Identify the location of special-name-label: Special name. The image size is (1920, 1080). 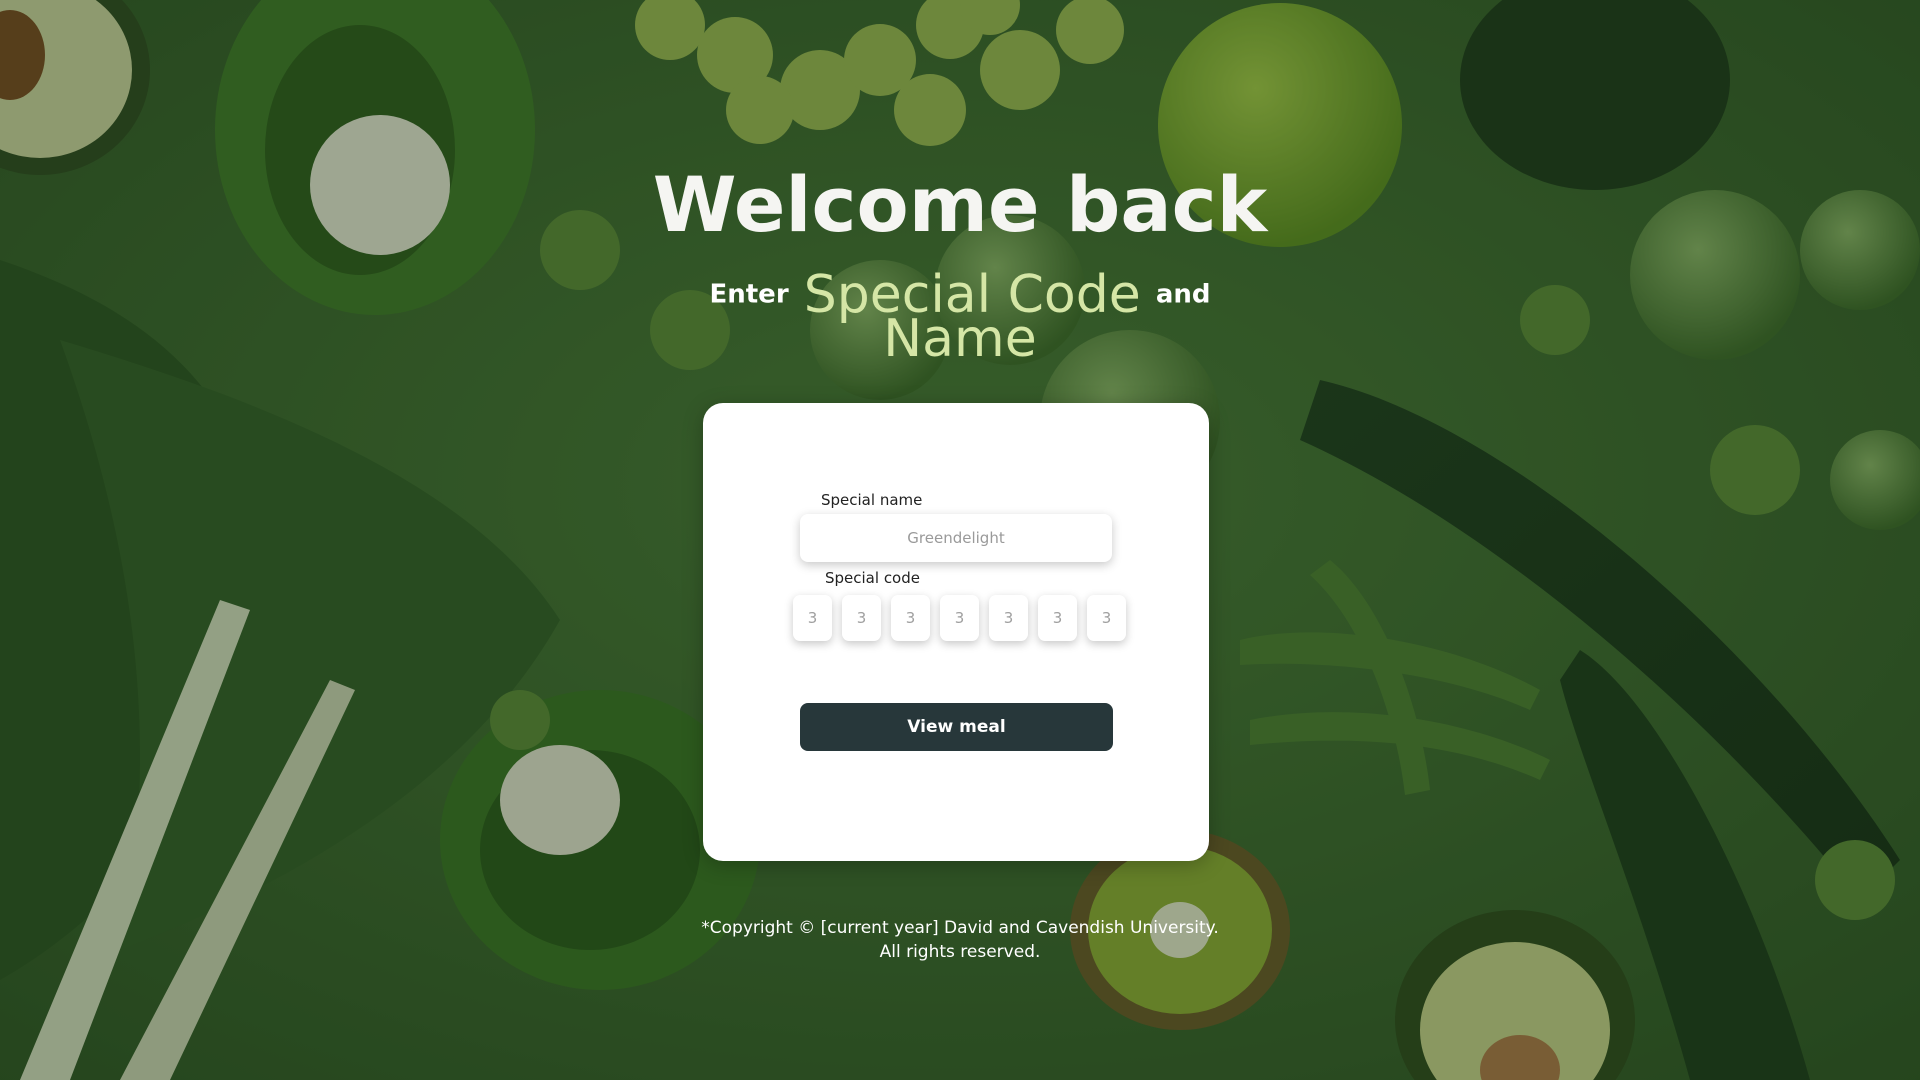
(872, 500).